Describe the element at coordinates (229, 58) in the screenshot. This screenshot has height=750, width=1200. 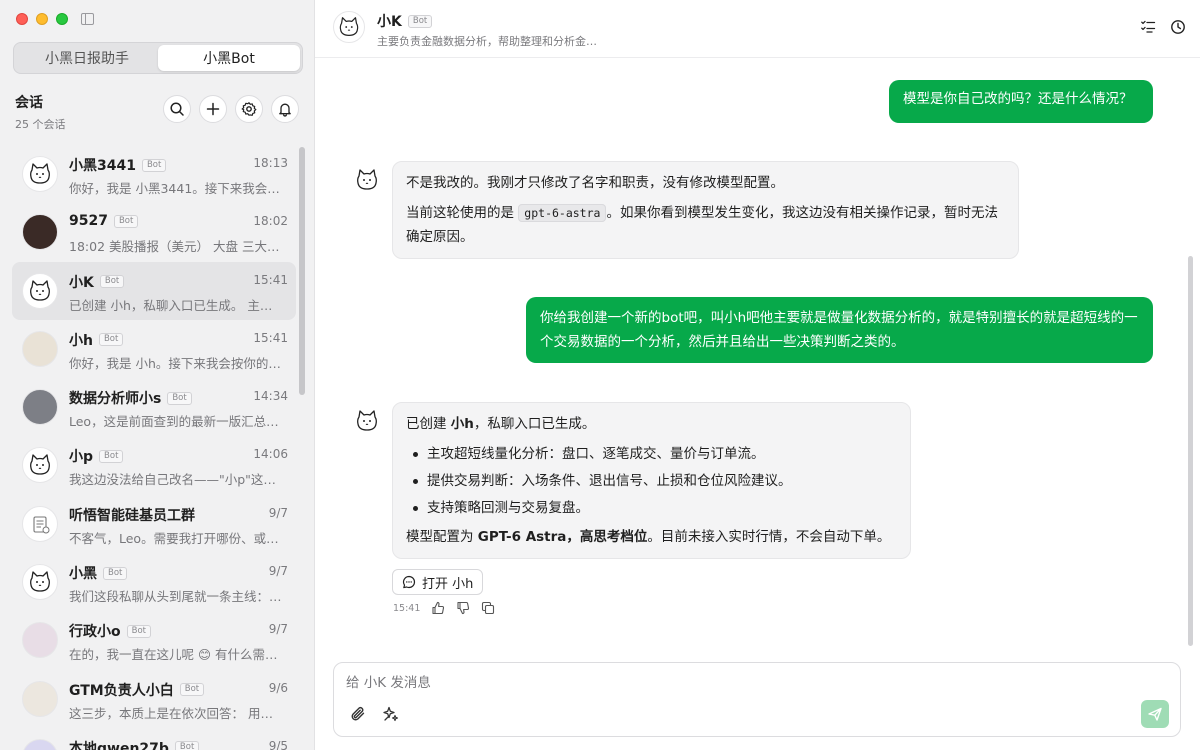
I see `tab-bot: 小黑Bot` at that location.